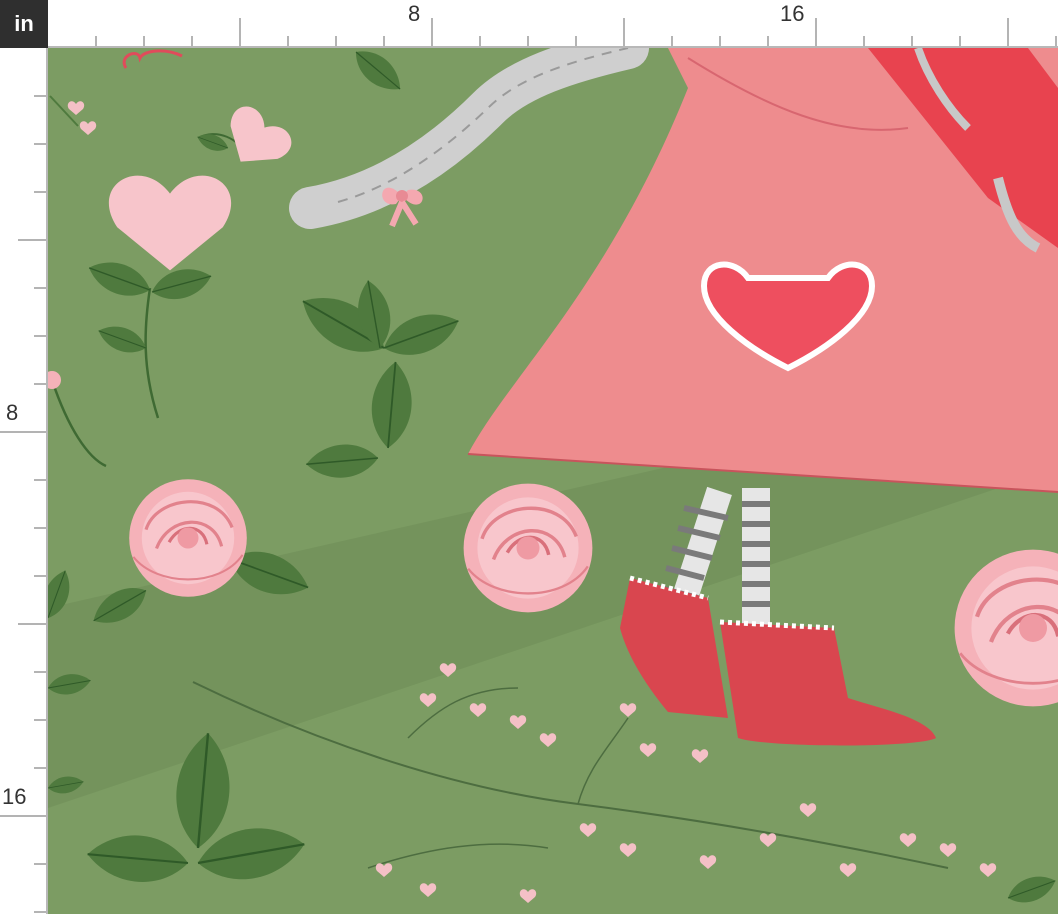 This screenshot has width=1058, height=914. I want to click on boot-icon, so click(778, 660).